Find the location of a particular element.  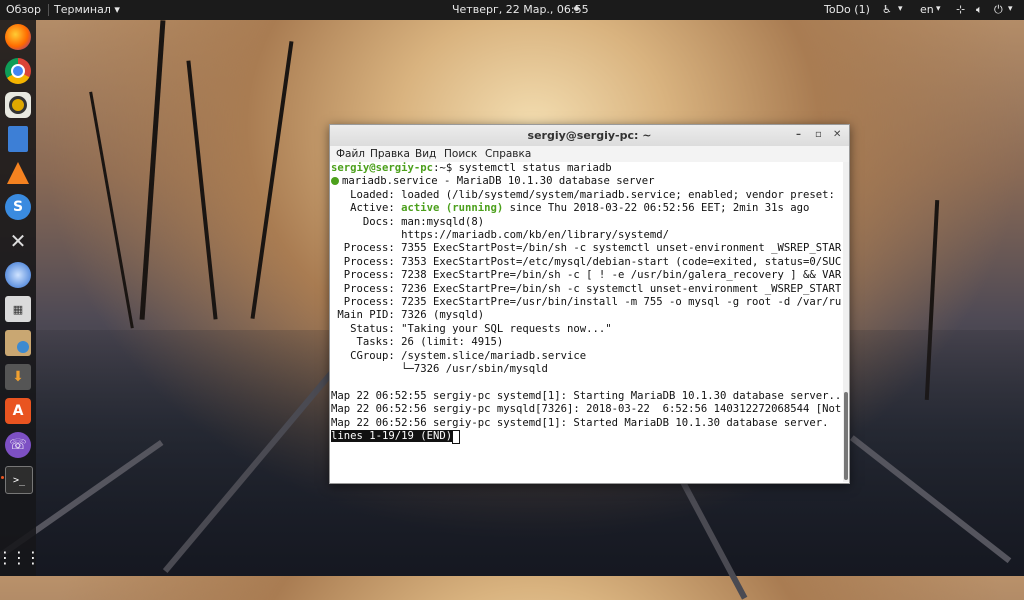

command: systemctl status mariadb is located at coordinates (535, 168).